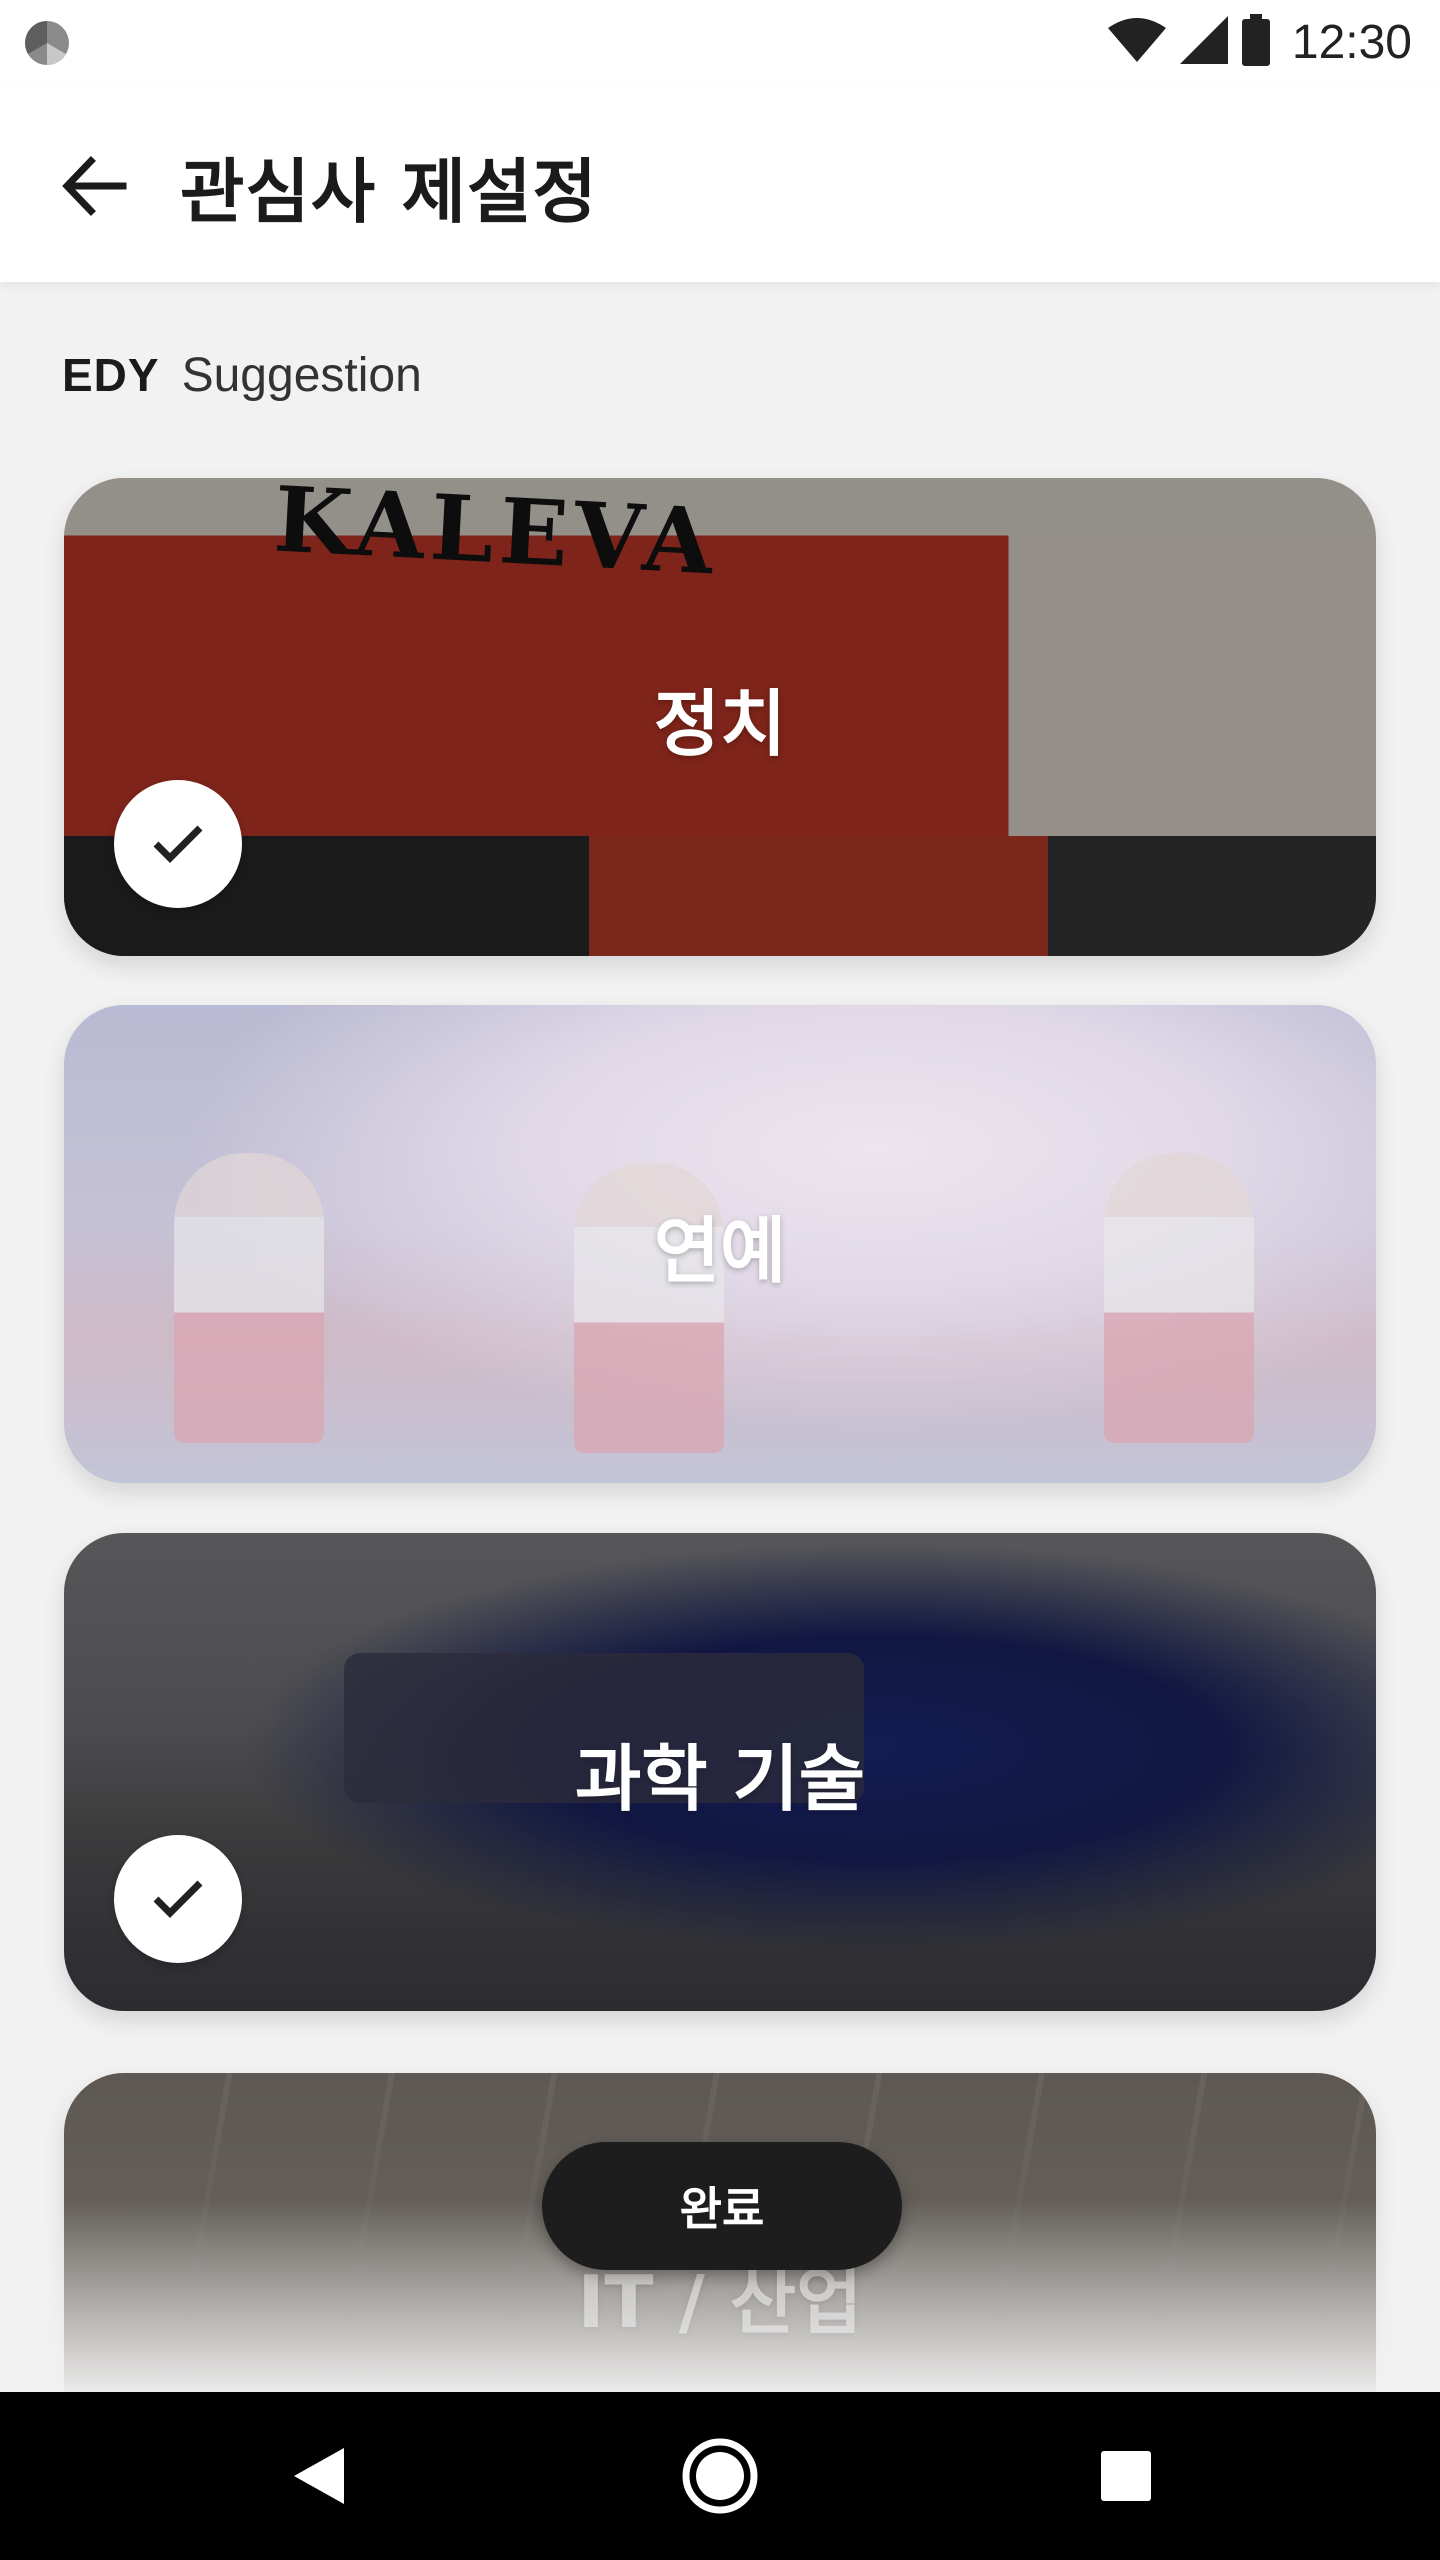 The width and height of the screenshot is (1440, 2560). What do you see at coordinates (1203, 42) in the screenshot?
I see `cell-signal-icon` at bounding box center [1203, 42].